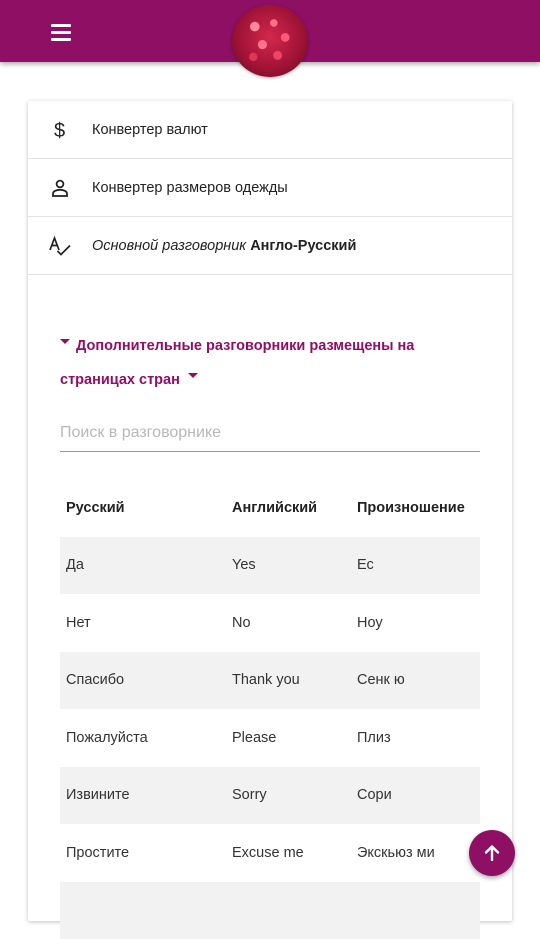 The width and height of the screenshot is (540, 939). Describe the element at coordinates (75, 565) in the screenshot. I see `cell-russian: Да` at that location.